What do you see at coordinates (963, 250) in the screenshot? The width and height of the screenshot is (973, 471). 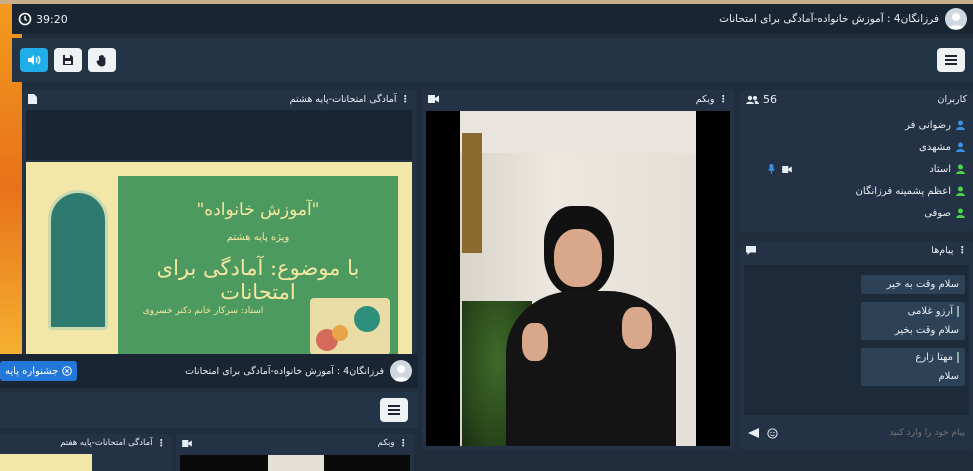 I see `messages-menu-icon: ⋮` at bounding box center [963, 250].